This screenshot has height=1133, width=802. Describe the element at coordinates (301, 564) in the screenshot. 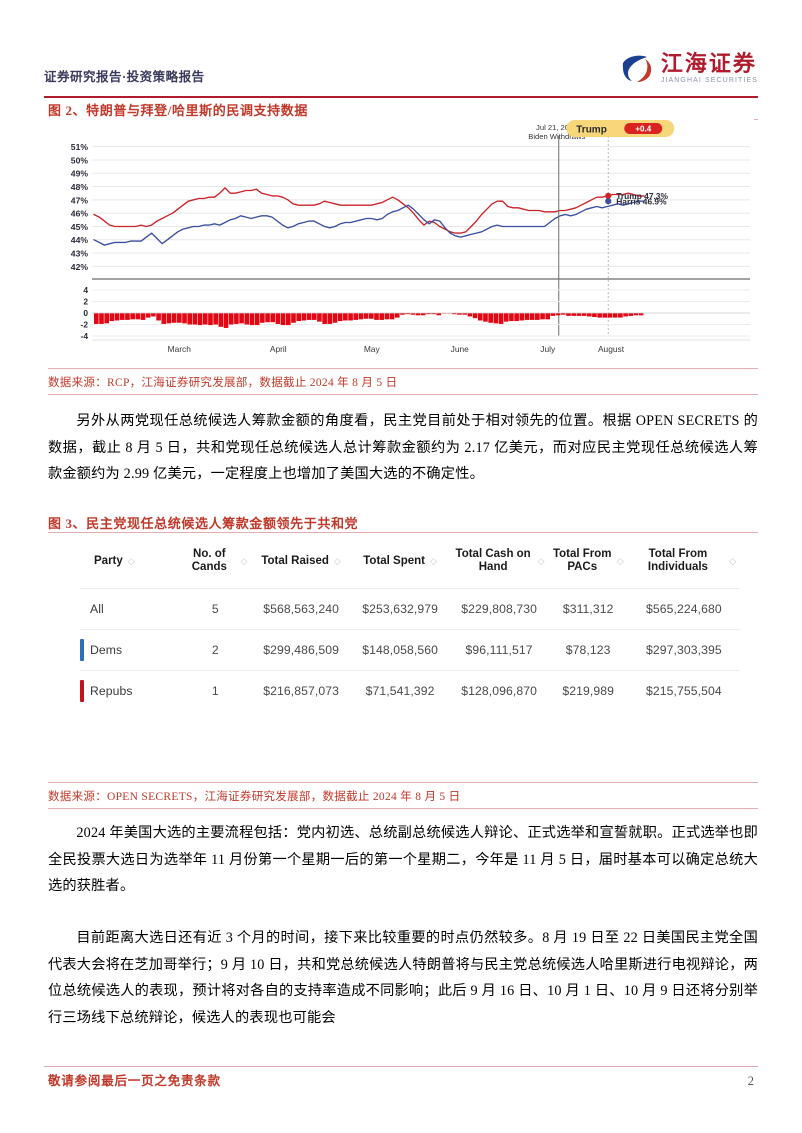

I see `column-header-total-raised: Total Raised ◇` at that location.